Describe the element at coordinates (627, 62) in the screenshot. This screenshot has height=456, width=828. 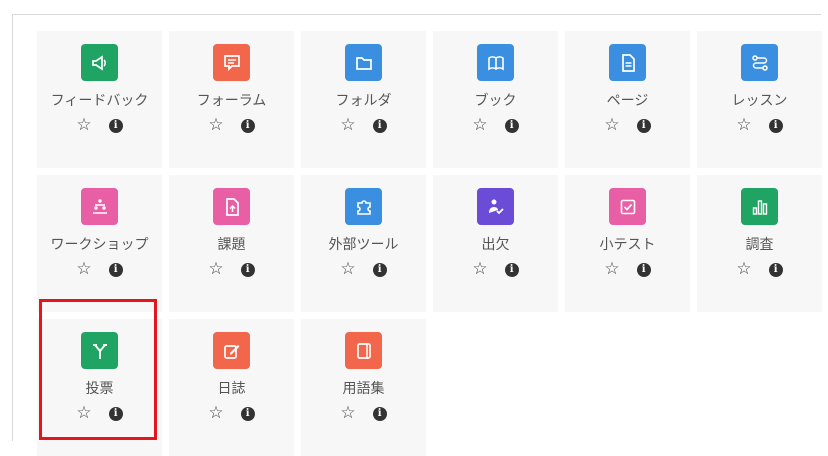
I see `page-icon` at that location.